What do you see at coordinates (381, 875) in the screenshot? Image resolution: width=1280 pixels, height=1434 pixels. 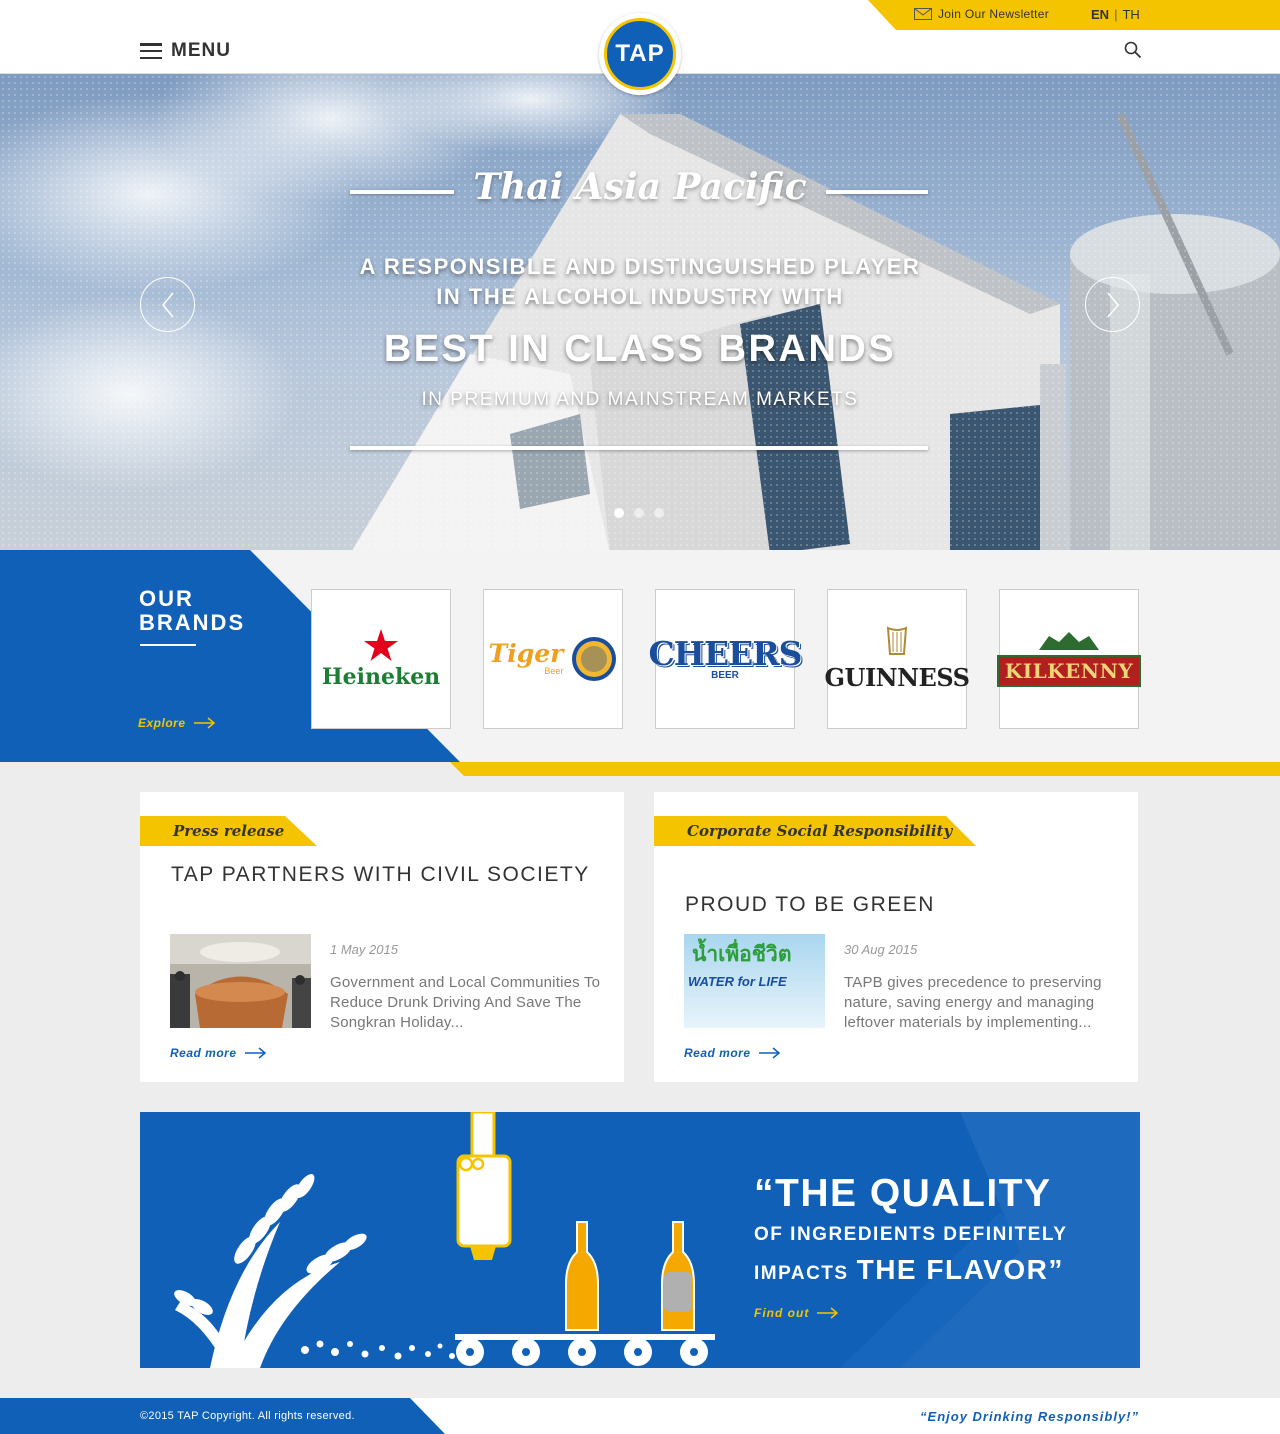 I see `news-title: TAP PARTNERS WITH CIVIL SOCIETY` at bounding box center [381, 875].